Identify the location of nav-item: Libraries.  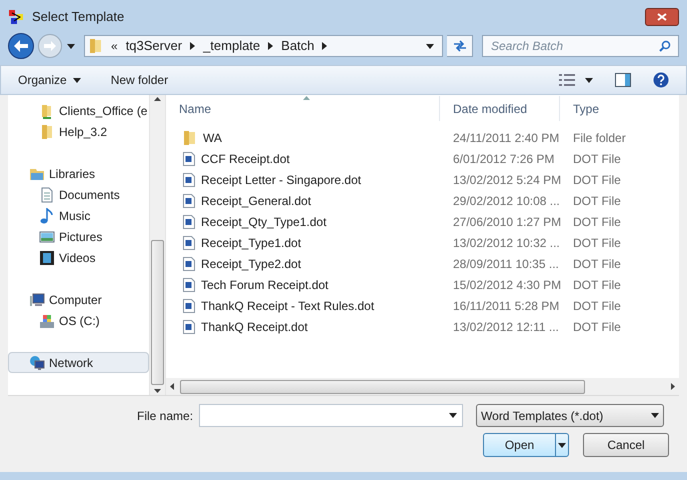
(78, 173).